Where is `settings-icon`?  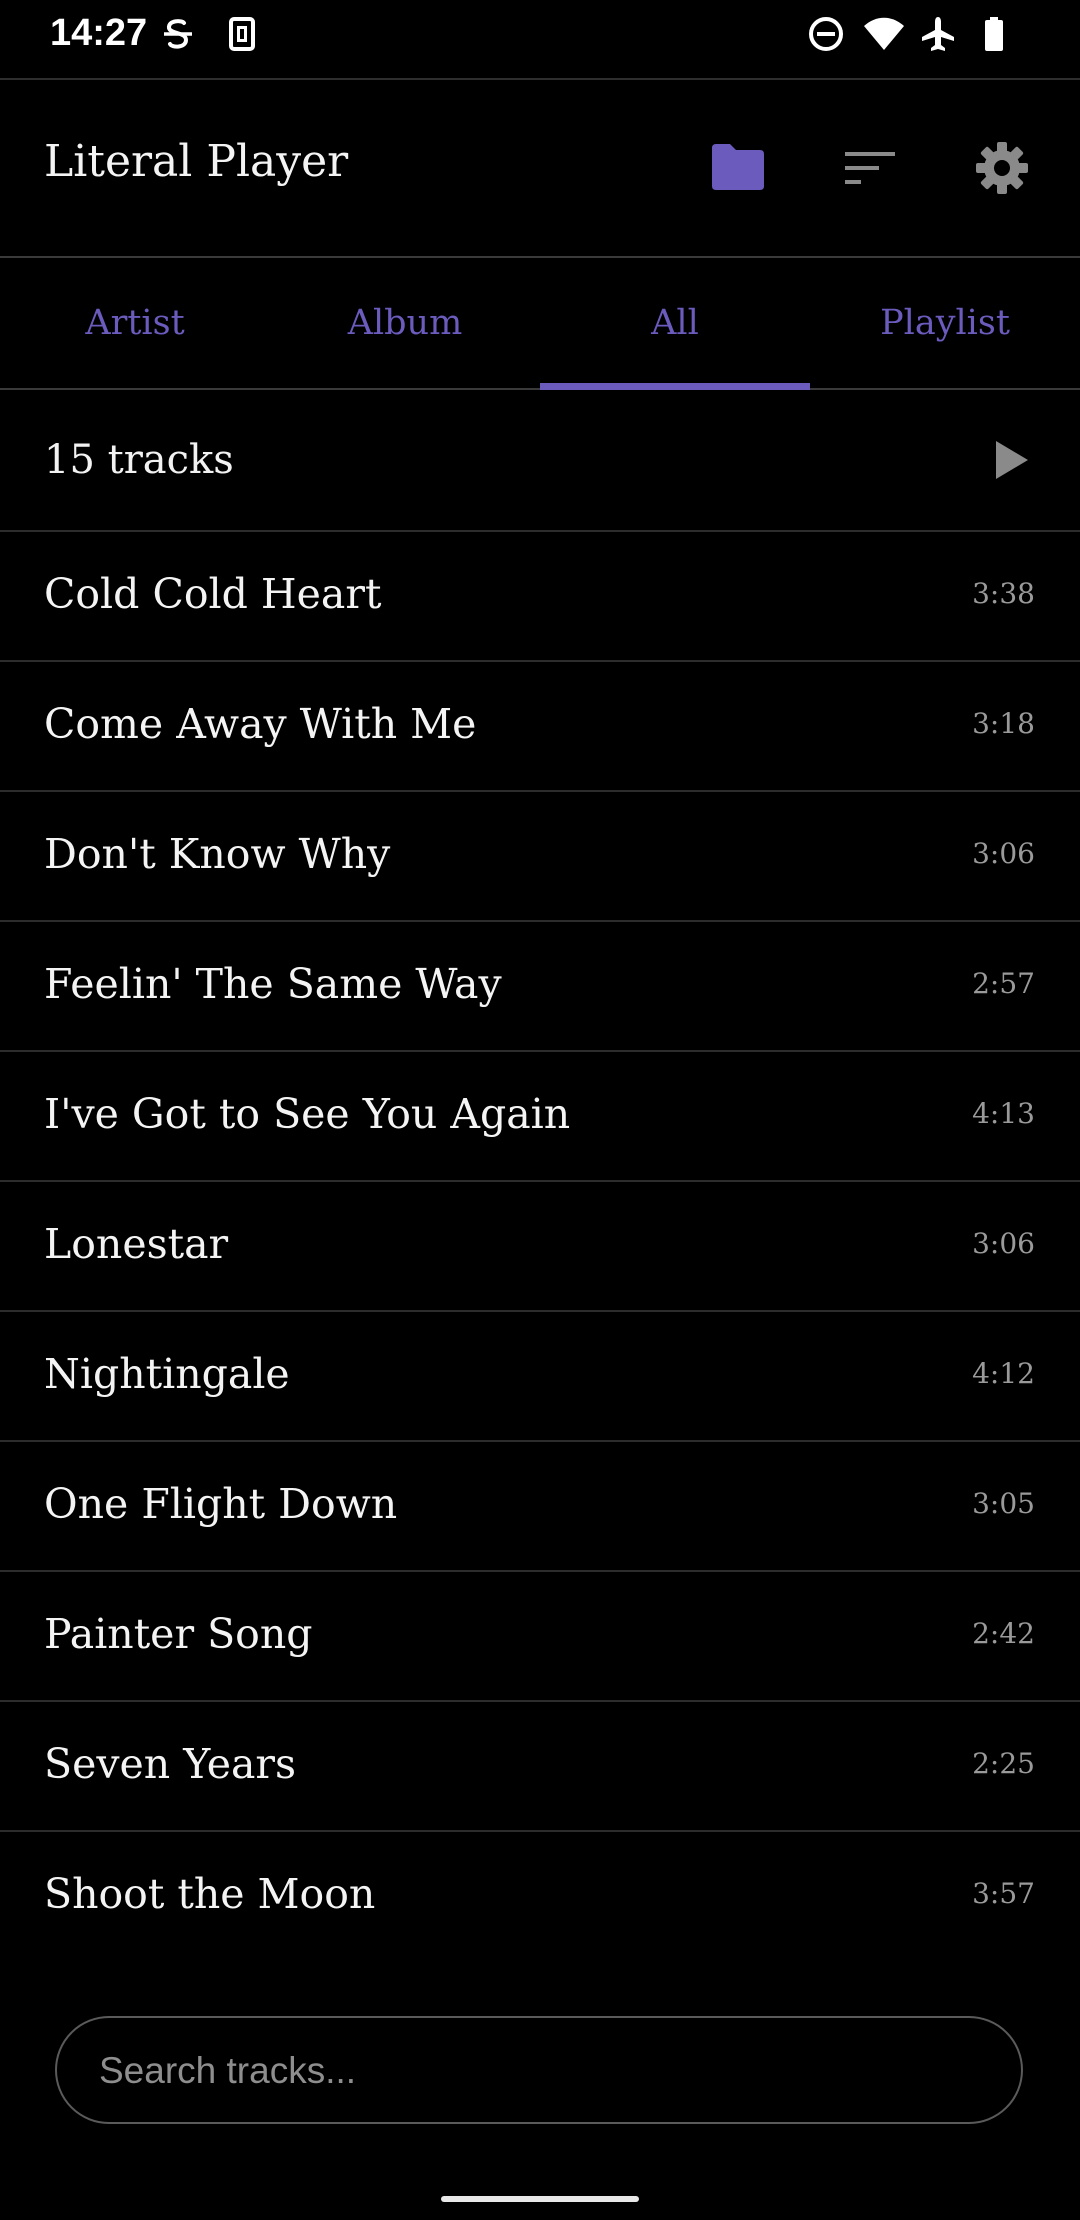
settings-icon is located at coordinates (1002, 168).